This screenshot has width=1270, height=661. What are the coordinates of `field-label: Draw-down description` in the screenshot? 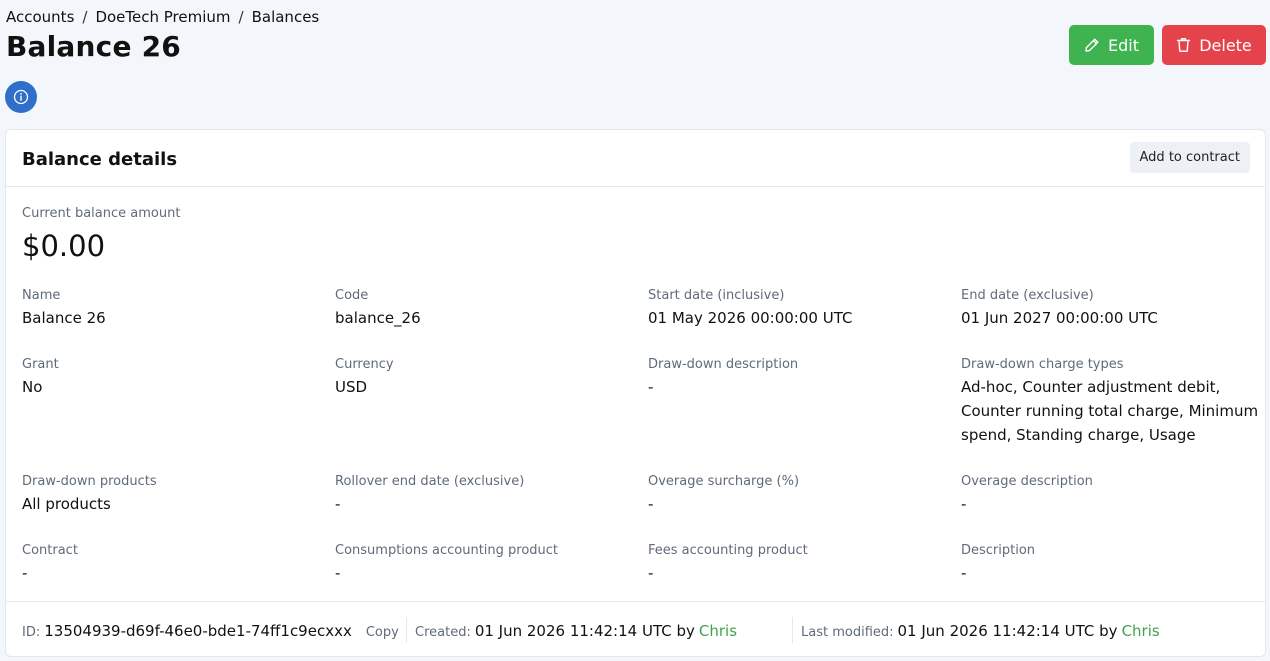 It's located at (723, 364).